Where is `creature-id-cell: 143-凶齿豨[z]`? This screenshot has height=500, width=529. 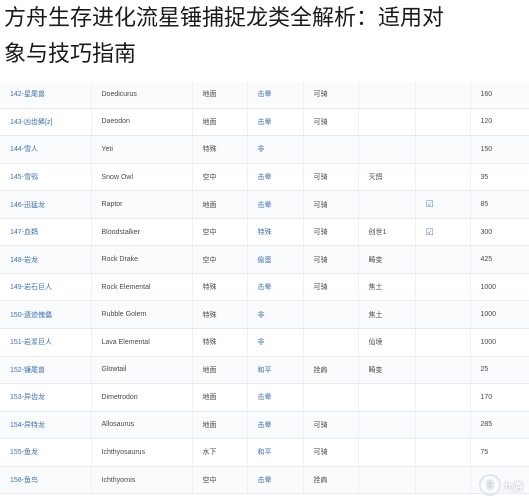 creature-id-cell: 143-凶齿豨[z] is located at coordinates (46, 122).